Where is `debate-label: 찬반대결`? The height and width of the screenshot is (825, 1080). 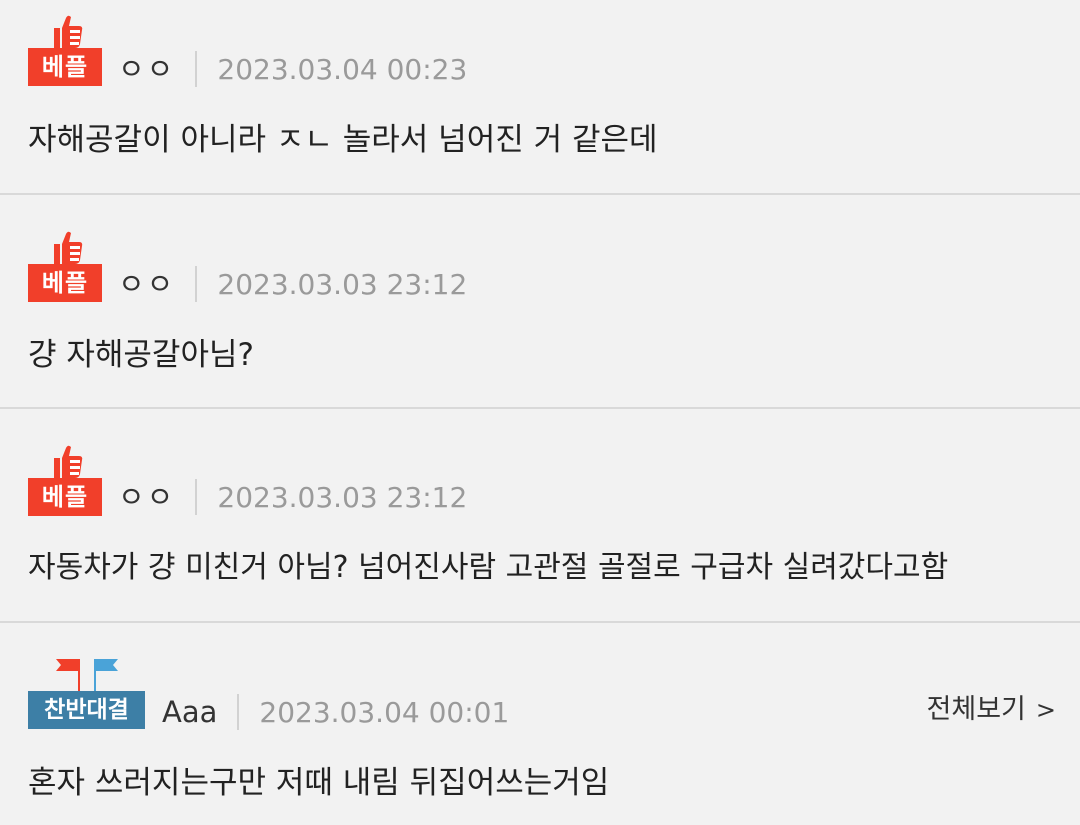
debate-label: 찬반대결 is located at coordinates (86, 710).